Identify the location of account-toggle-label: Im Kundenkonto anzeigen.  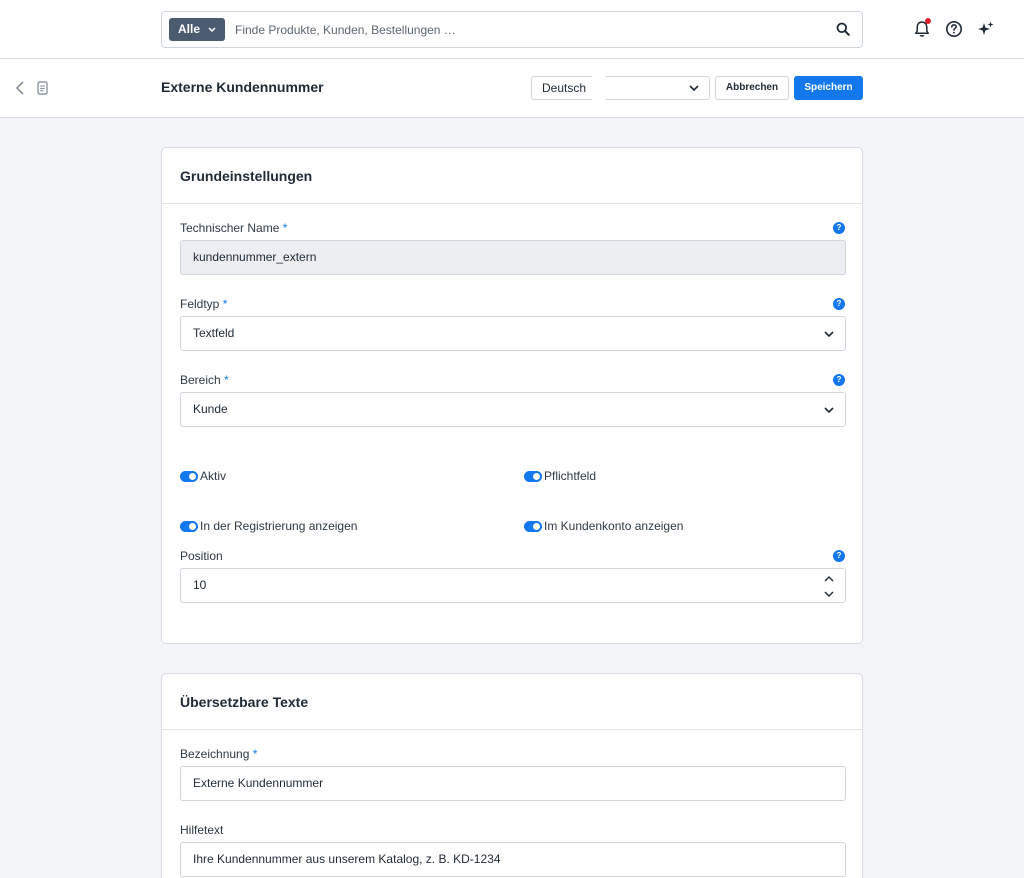
(614, 526).